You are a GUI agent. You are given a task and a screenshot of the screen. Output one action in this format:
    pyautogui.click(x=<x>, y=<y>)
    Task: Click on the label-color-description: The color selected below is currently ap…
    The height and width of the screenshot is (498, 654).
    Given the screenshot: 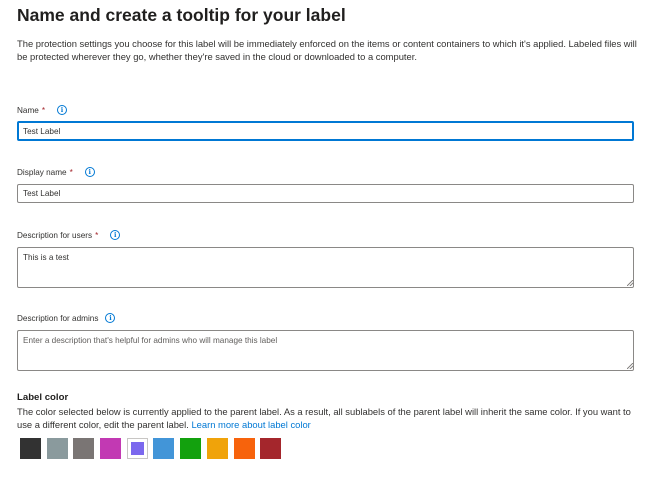 What is the action you would take?
    pyautogui.click(x=324, y=418)
    